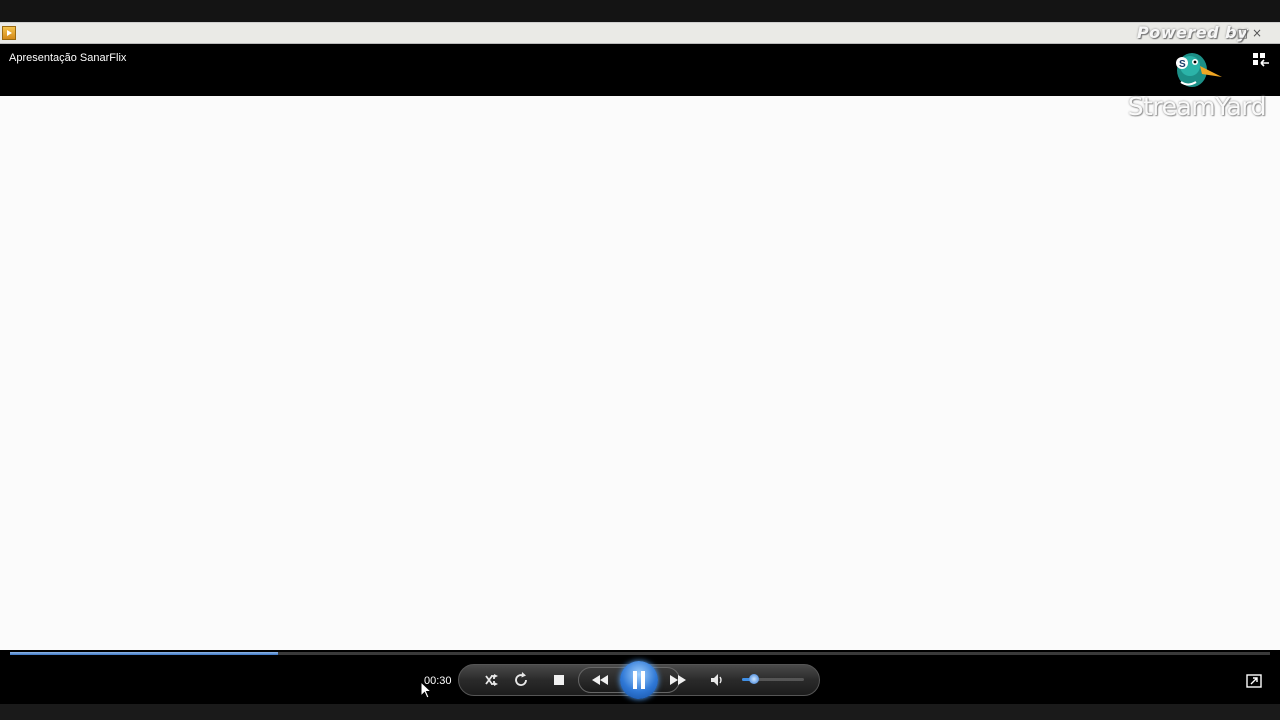 This screenshot has width=1280, height=720. What do you see at coordinates (1261, 60) in the screenshot?
I see `switch-to-library-icon` at bounding box center [1261, 60].